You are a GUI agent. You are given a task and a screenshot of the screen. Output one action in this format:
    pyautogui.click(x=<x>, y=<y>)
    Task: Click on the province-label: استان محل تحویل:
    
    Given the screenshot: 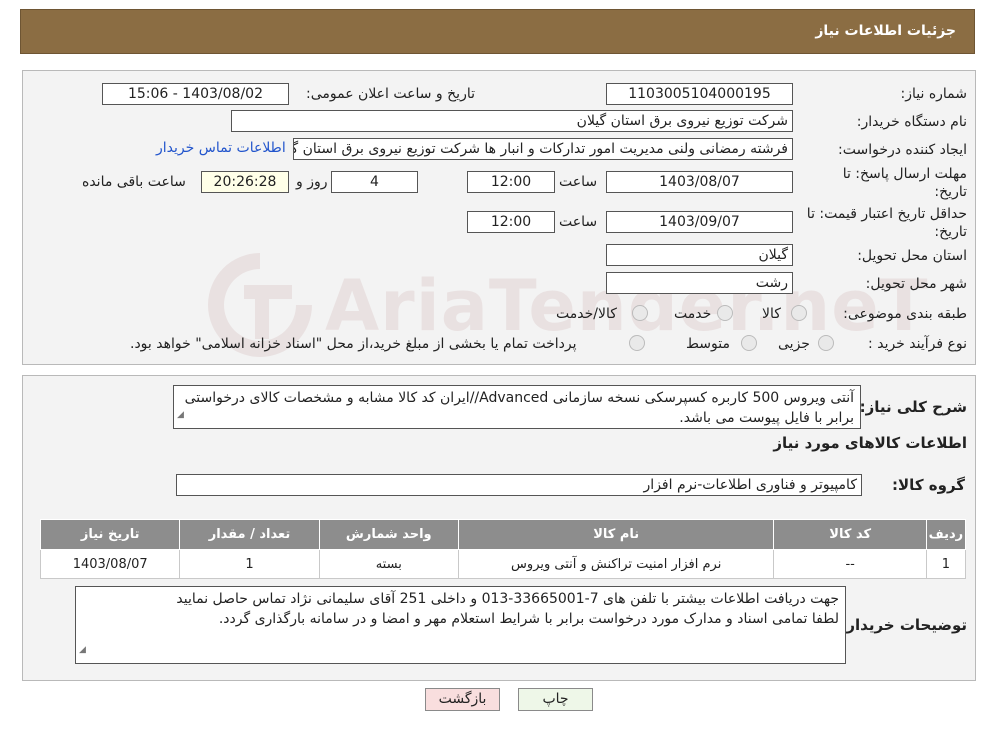 What is the action you would take?
    pyautogui.click(x=912, y=256)
    